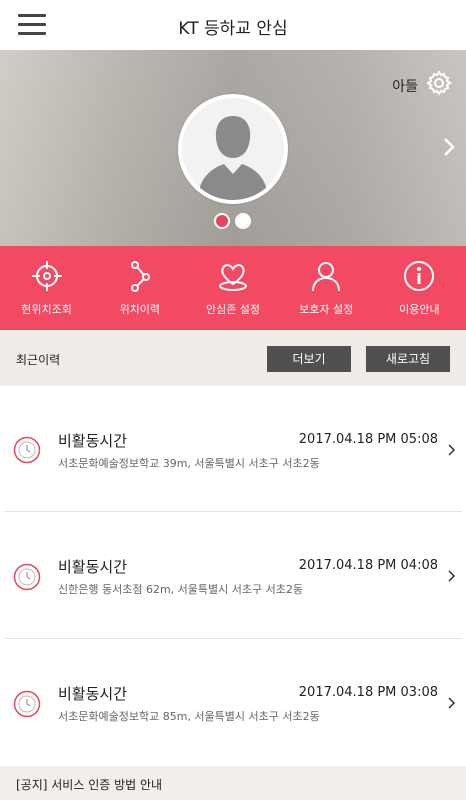 The width and height of the screenshot is (466, 800). I want to click on person-silhouette-icon, so click(233, 158).